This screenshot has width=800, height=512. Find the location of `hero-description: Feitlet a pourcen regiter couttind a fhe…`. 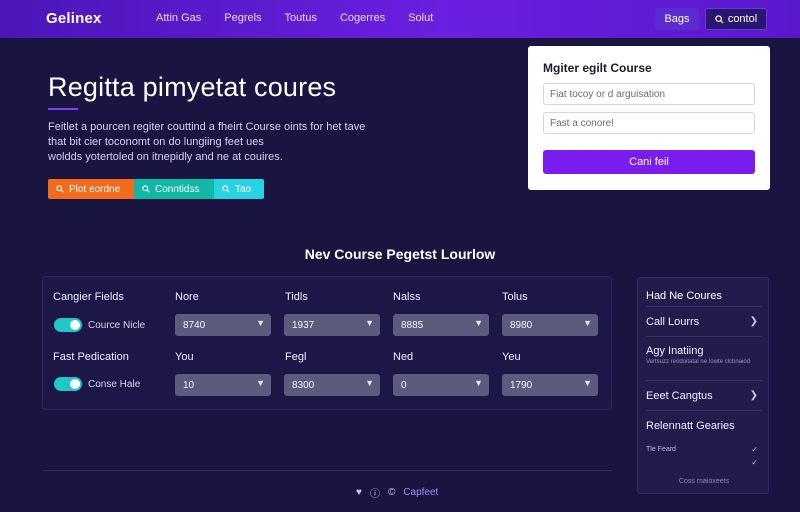

hero-description: Feitlet a pourcen regiter couttind a fhe… is located at coordinates (208, 142).